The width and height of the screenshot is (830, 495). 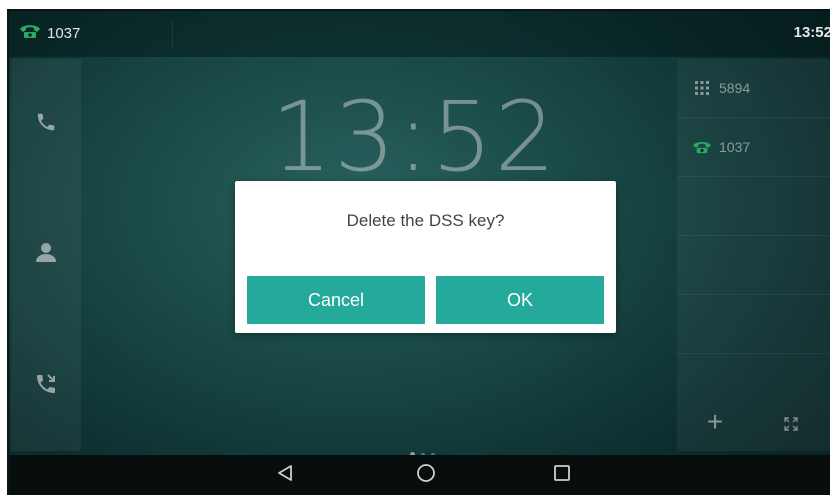 What do you see at coordinates (336, 300) in the screenshot?
I see `cancel-button: Cancel` at bounding box center [336, 300].